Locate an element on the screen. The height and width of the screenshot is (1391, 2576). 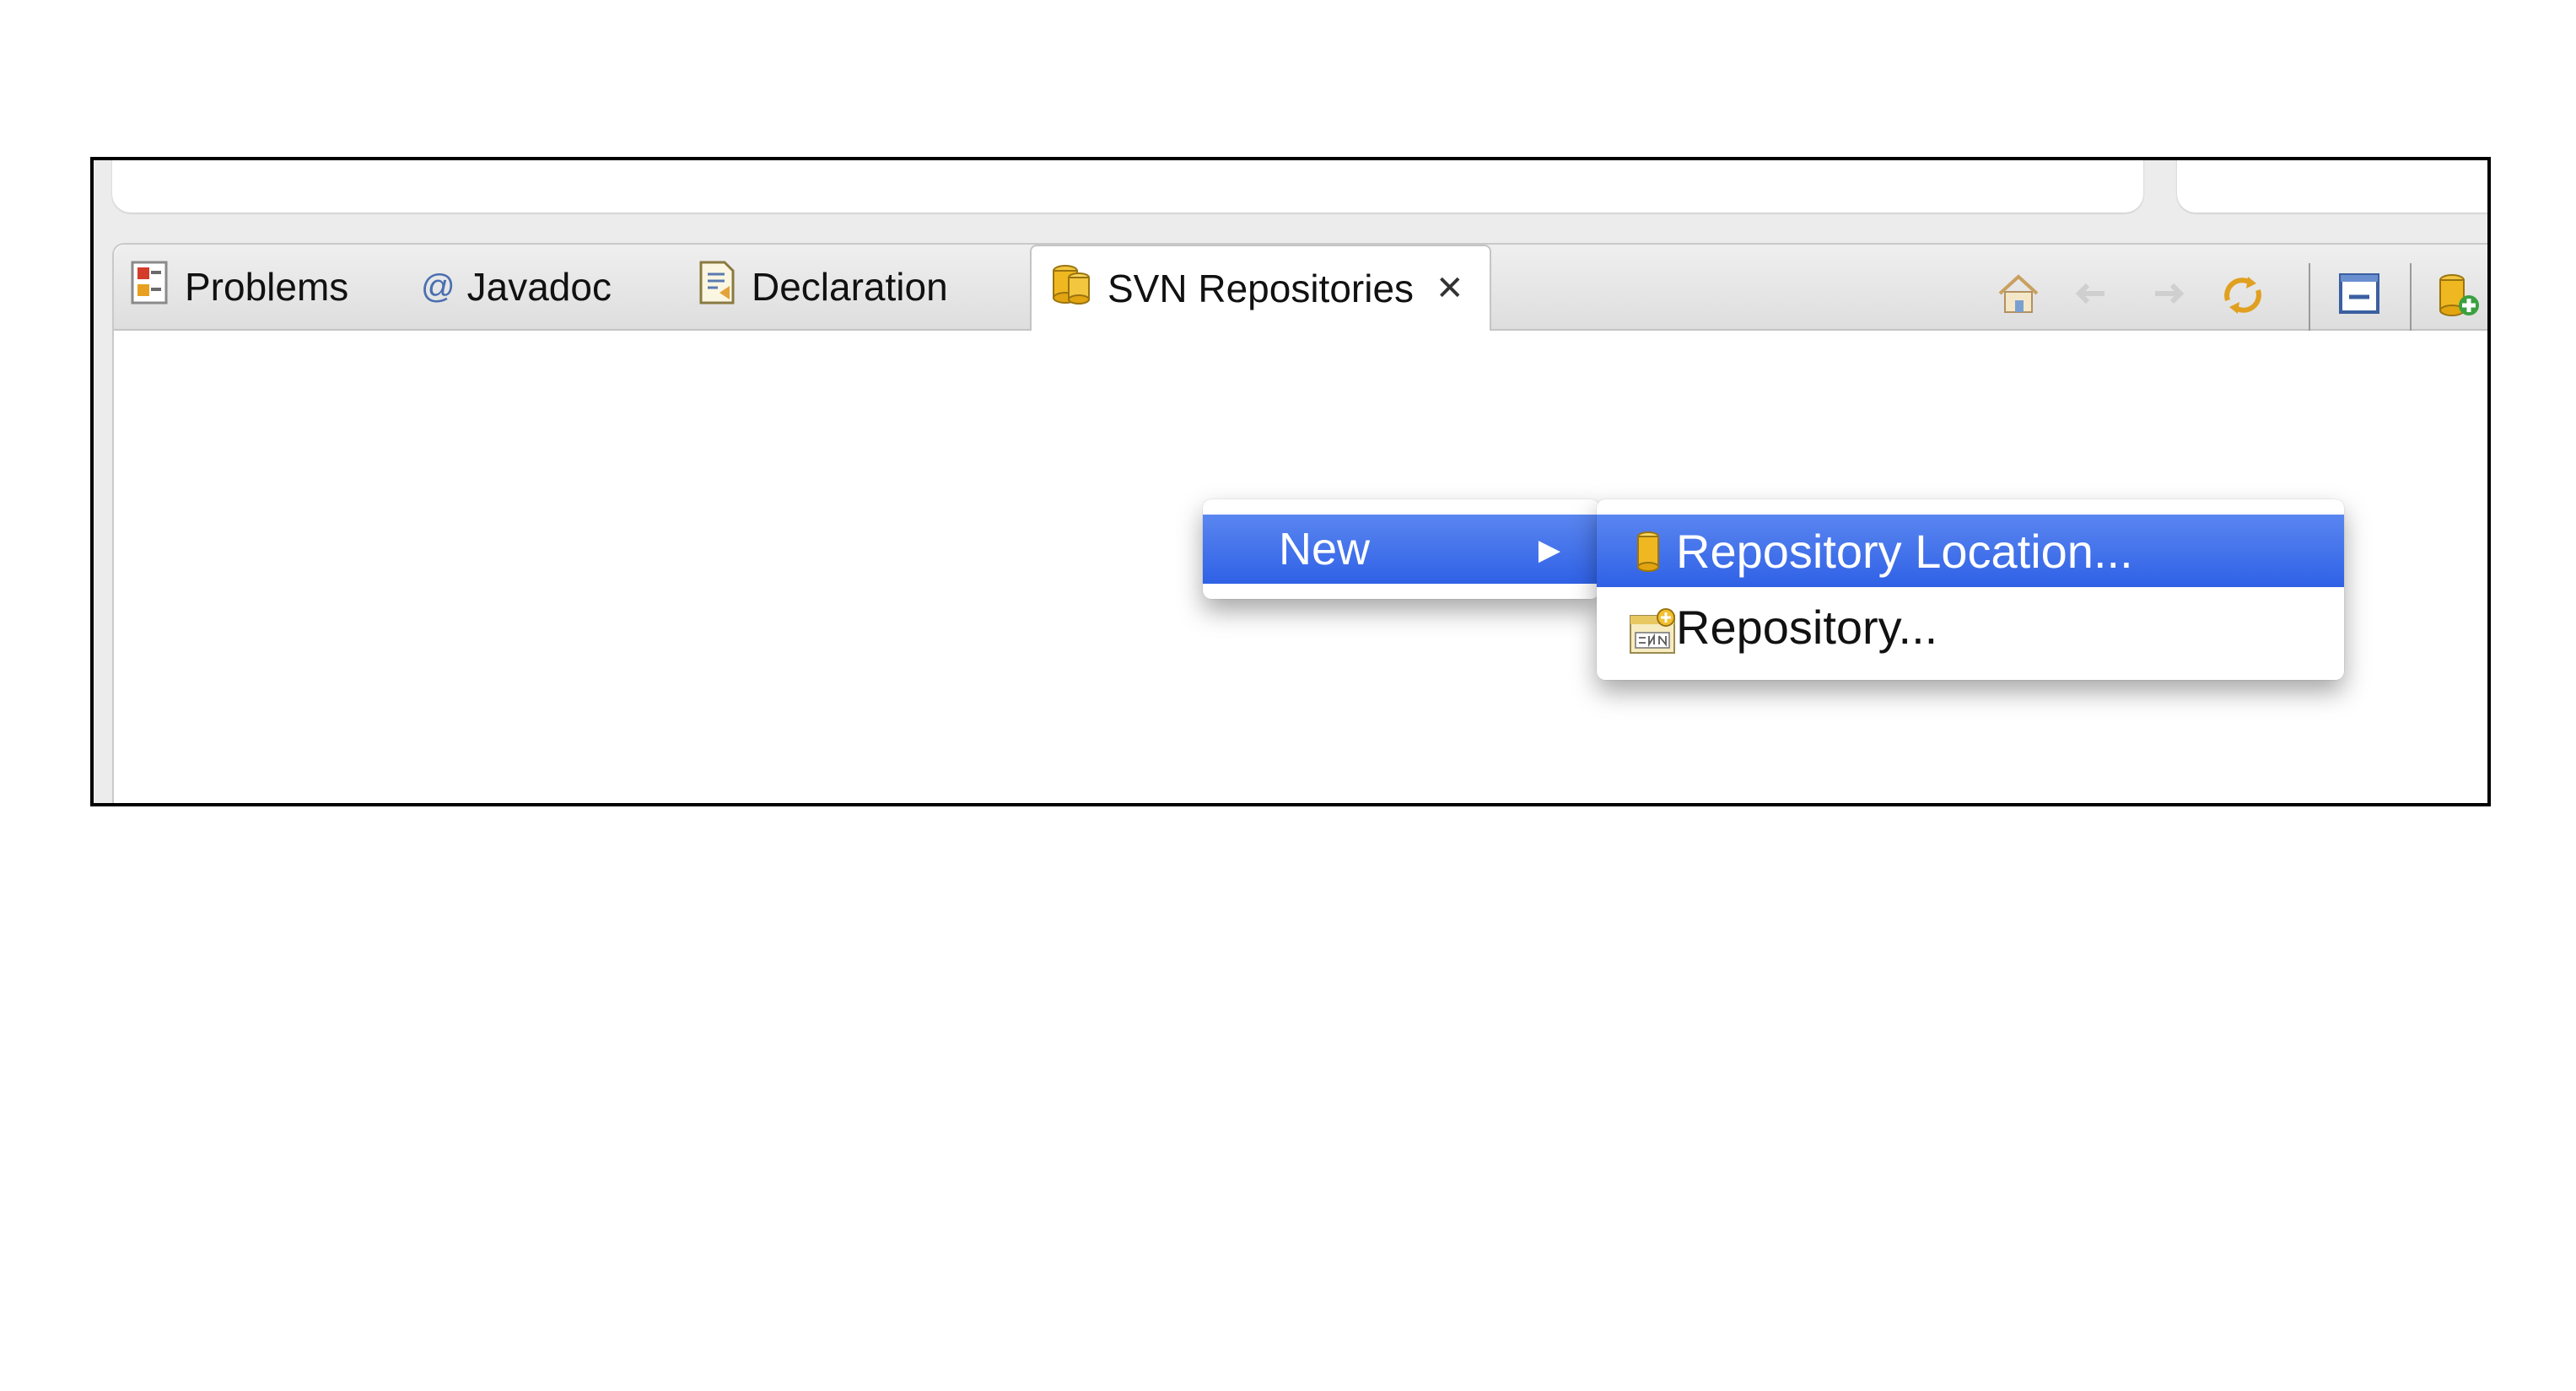
tab-problems-label: Problems is located at coordinates (267, 287).